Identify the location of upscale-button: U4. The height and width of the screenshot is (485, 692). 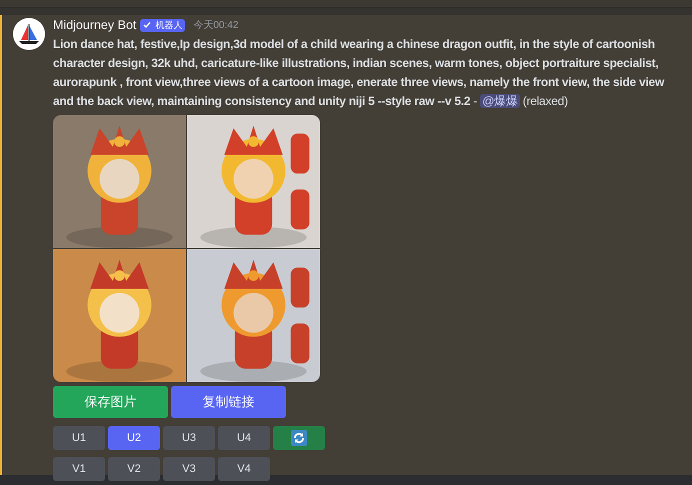
(244, 438).